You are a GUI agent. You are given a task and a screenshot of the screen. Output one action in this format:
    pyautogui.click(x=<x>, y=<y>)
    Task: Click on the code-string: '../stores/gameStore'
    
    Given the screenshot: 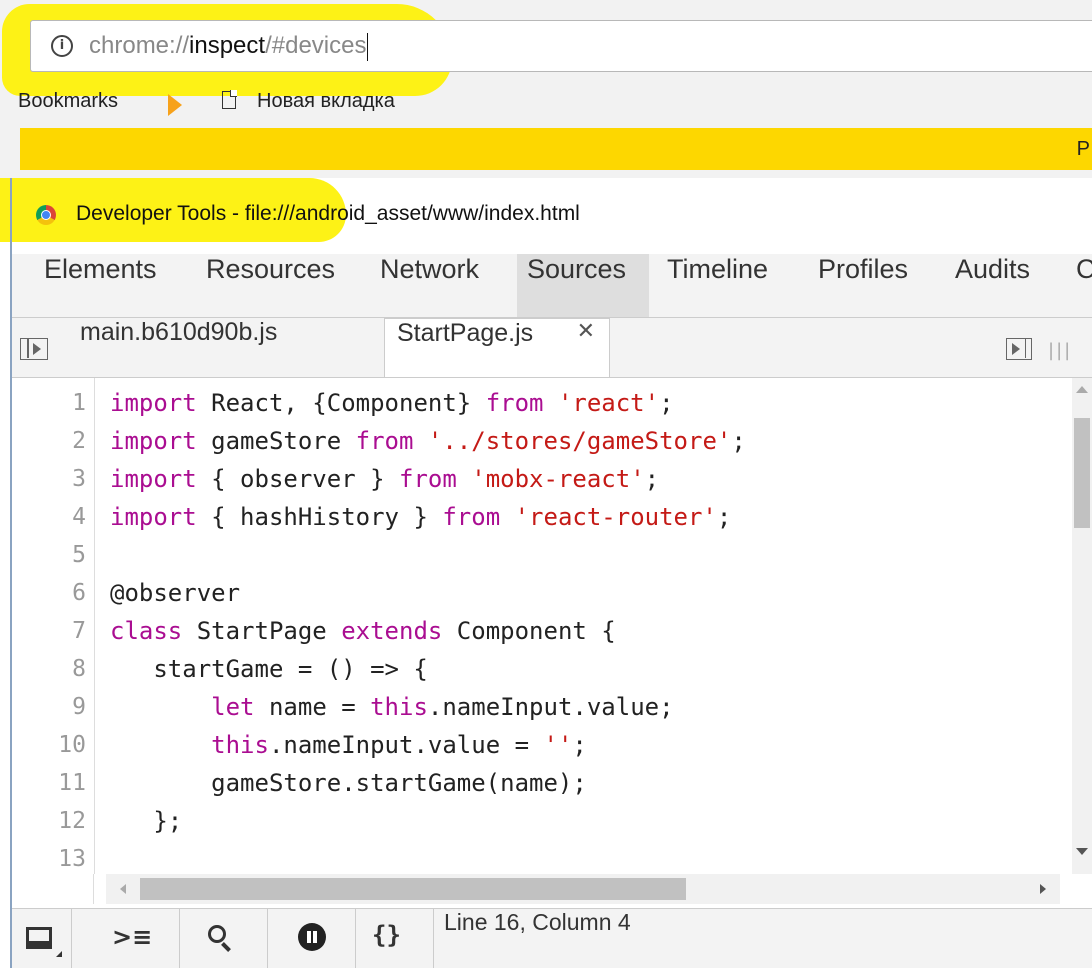 What is the action you would take?
    pyautogui.click(x=579, y=441)
    